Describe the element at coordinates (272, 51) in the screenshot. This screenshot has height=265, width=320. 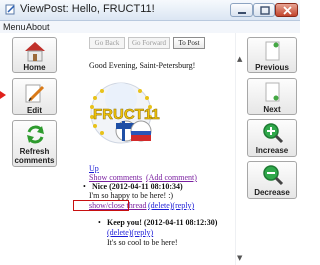
I see `previous-page-icon` at that location.